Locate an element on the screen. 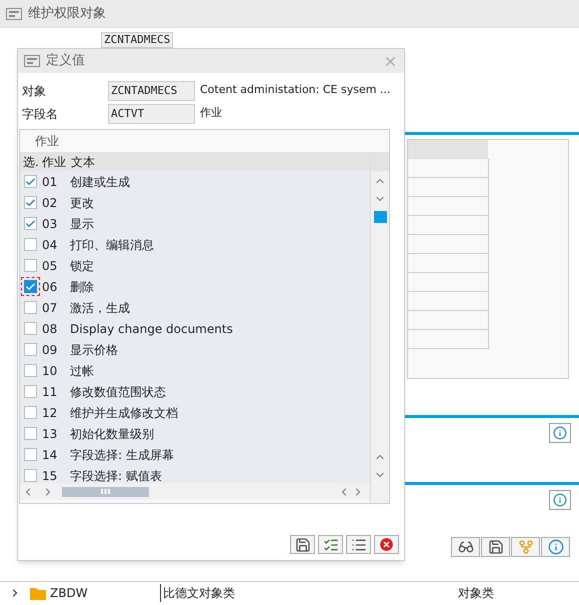  glasses-icon is located at coordinates (466, 547).